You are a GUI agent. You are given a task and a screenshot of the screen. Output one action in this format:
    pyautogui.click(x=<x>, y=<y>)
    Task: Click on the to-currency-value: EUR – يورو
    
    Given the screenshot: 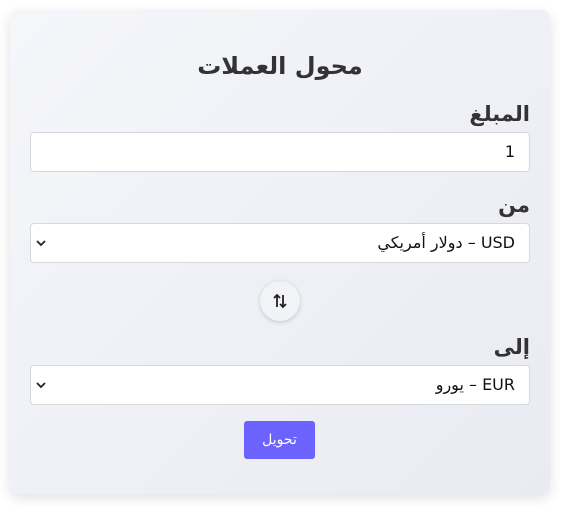 What is the action you would take?
    pyautogui.click(x=475, y=384)
    